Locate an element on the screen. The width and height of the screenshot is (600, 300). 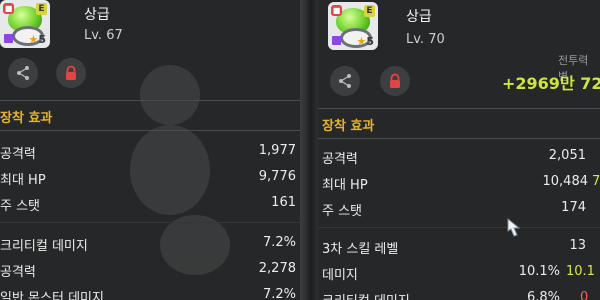
stat-value: 9,776 is located at coordinates (277, 176).